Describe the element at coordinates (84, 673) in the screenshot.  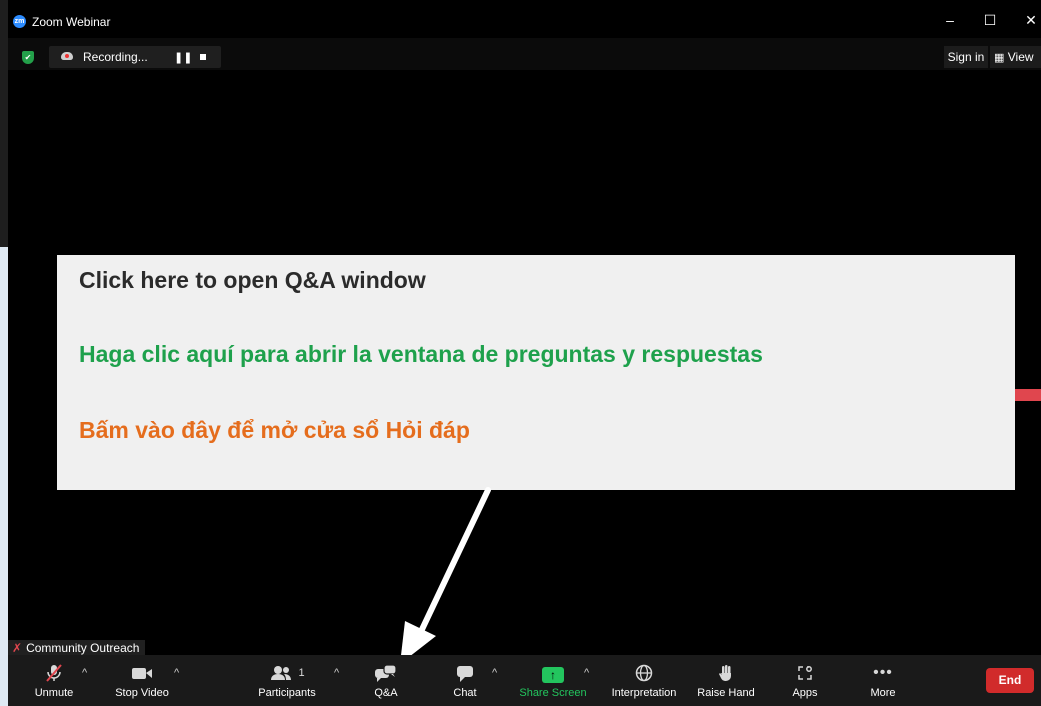
I see `audio-options-caret: ^` at that location.